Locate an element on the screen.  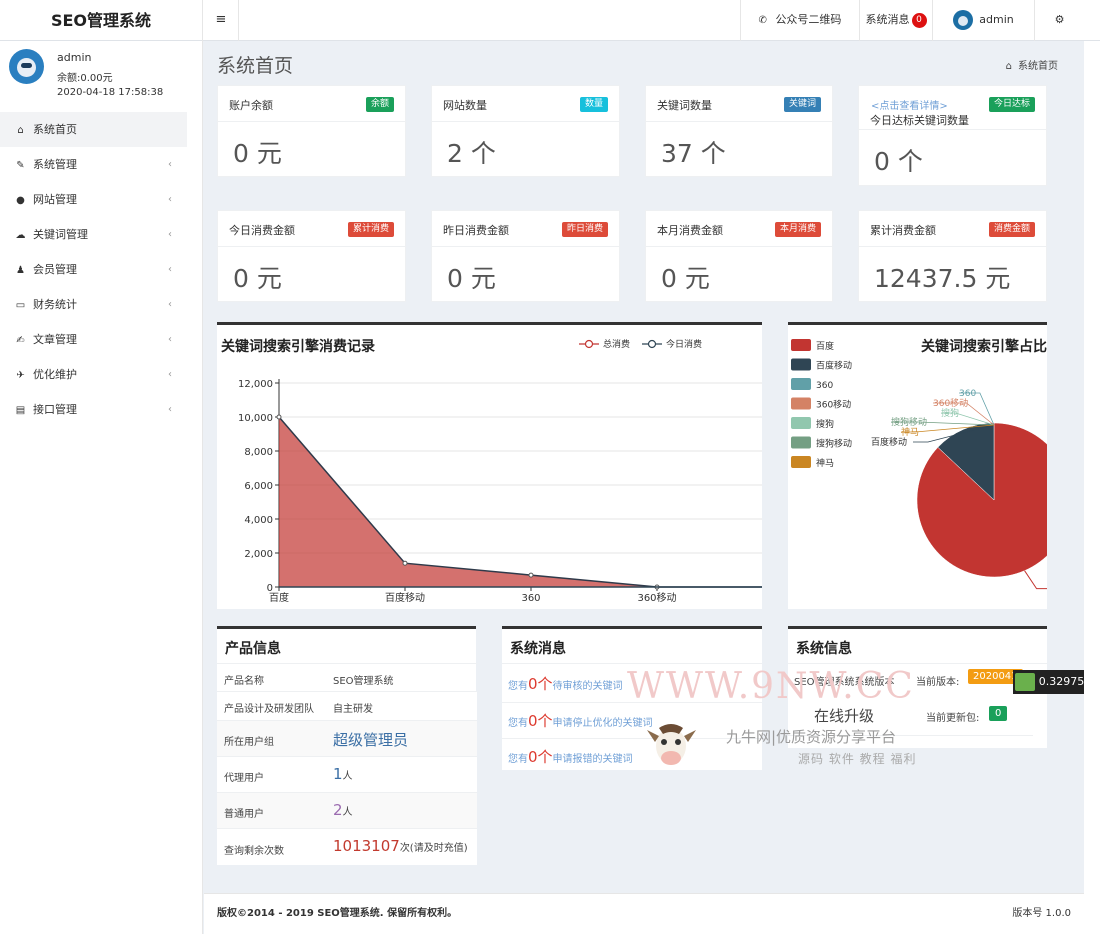
messages-label: 系统消息 is located at coordinates (887, 19).